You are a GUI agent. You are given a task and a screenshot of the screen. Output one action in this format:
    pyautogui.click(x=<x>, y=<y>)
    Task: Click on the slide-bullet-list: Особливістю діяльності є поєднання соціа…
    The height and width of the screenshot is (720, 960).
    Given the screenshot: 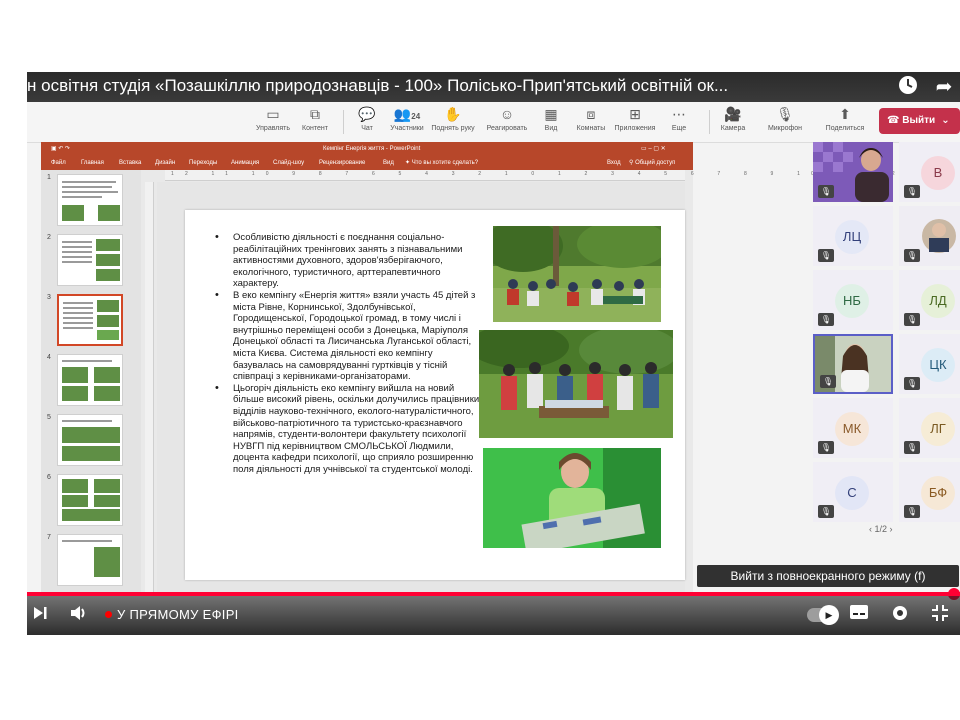 What is the action you would take?
    pyautogui.click(x=349, y=353)
    